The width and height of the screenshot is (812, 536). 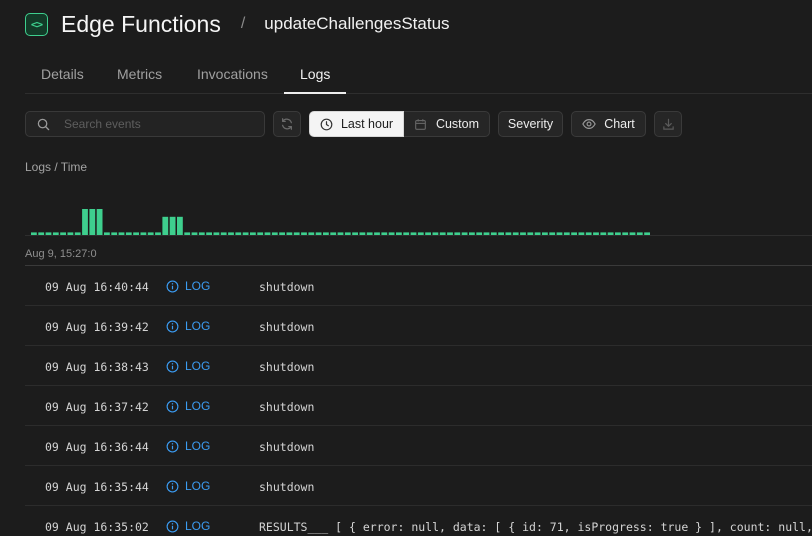 I want to click on download-button, so click(x=668, y=124).